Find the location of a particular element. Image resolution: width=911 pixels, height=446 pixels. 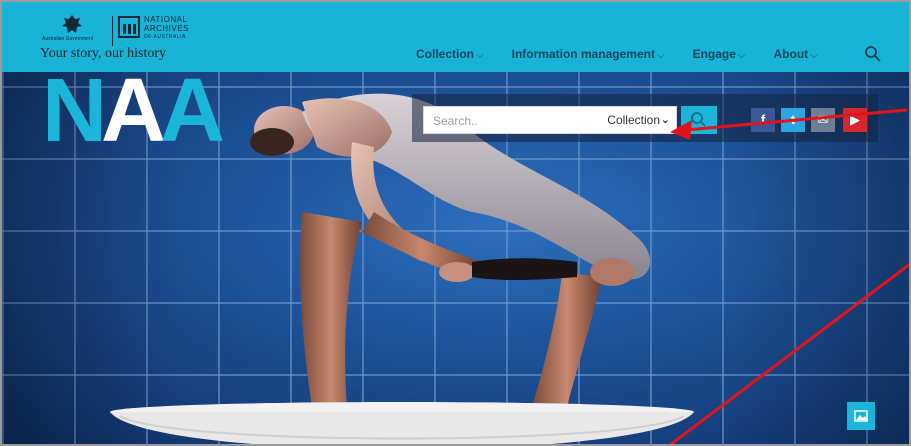

archives-name-line-1: NATIONAL is located at coordinates (166, 19).